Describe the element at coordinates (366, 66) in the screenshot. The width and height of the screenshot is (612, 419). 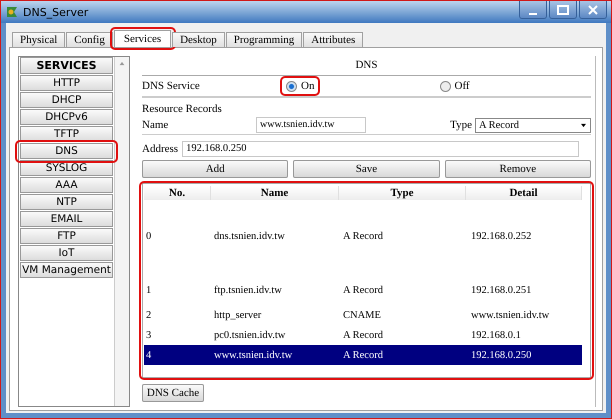
I see `panel-title: DNS` at that location.